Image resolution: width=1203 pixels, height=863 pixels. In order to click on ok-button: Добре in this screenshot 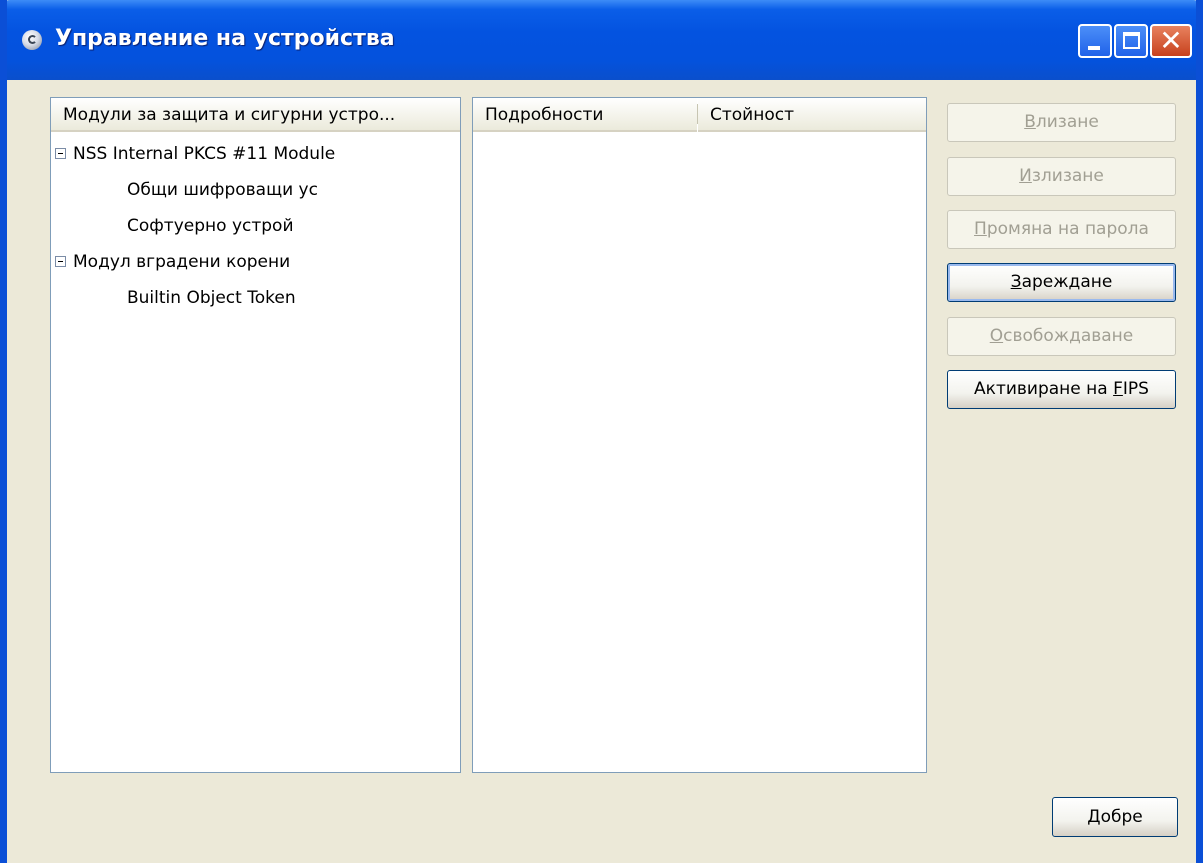, I will do `click(1115, 817)`.